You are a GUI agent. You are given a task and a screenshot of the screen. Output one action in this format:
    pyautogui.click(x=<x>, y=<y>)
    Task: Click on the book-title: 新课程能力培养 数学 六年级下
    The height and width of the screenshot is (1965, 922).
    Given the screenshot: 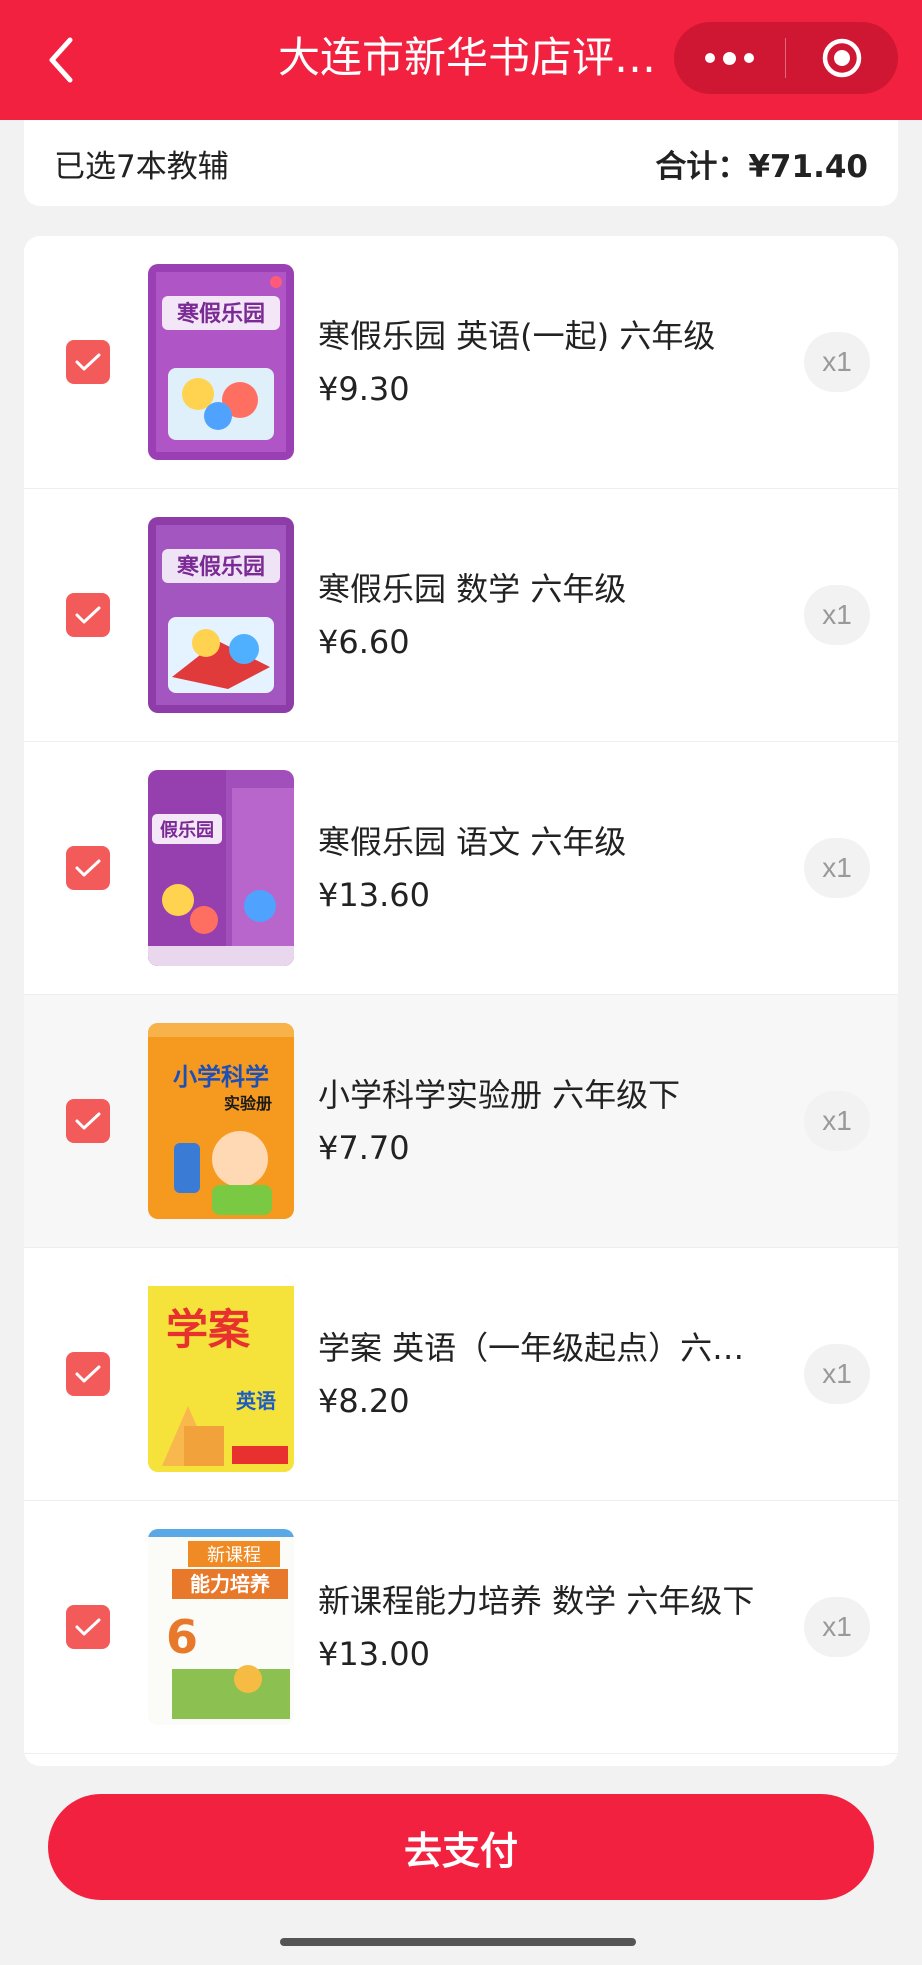 What is the action you would take?
    pyautogui.click(x=536, y=1601)
    